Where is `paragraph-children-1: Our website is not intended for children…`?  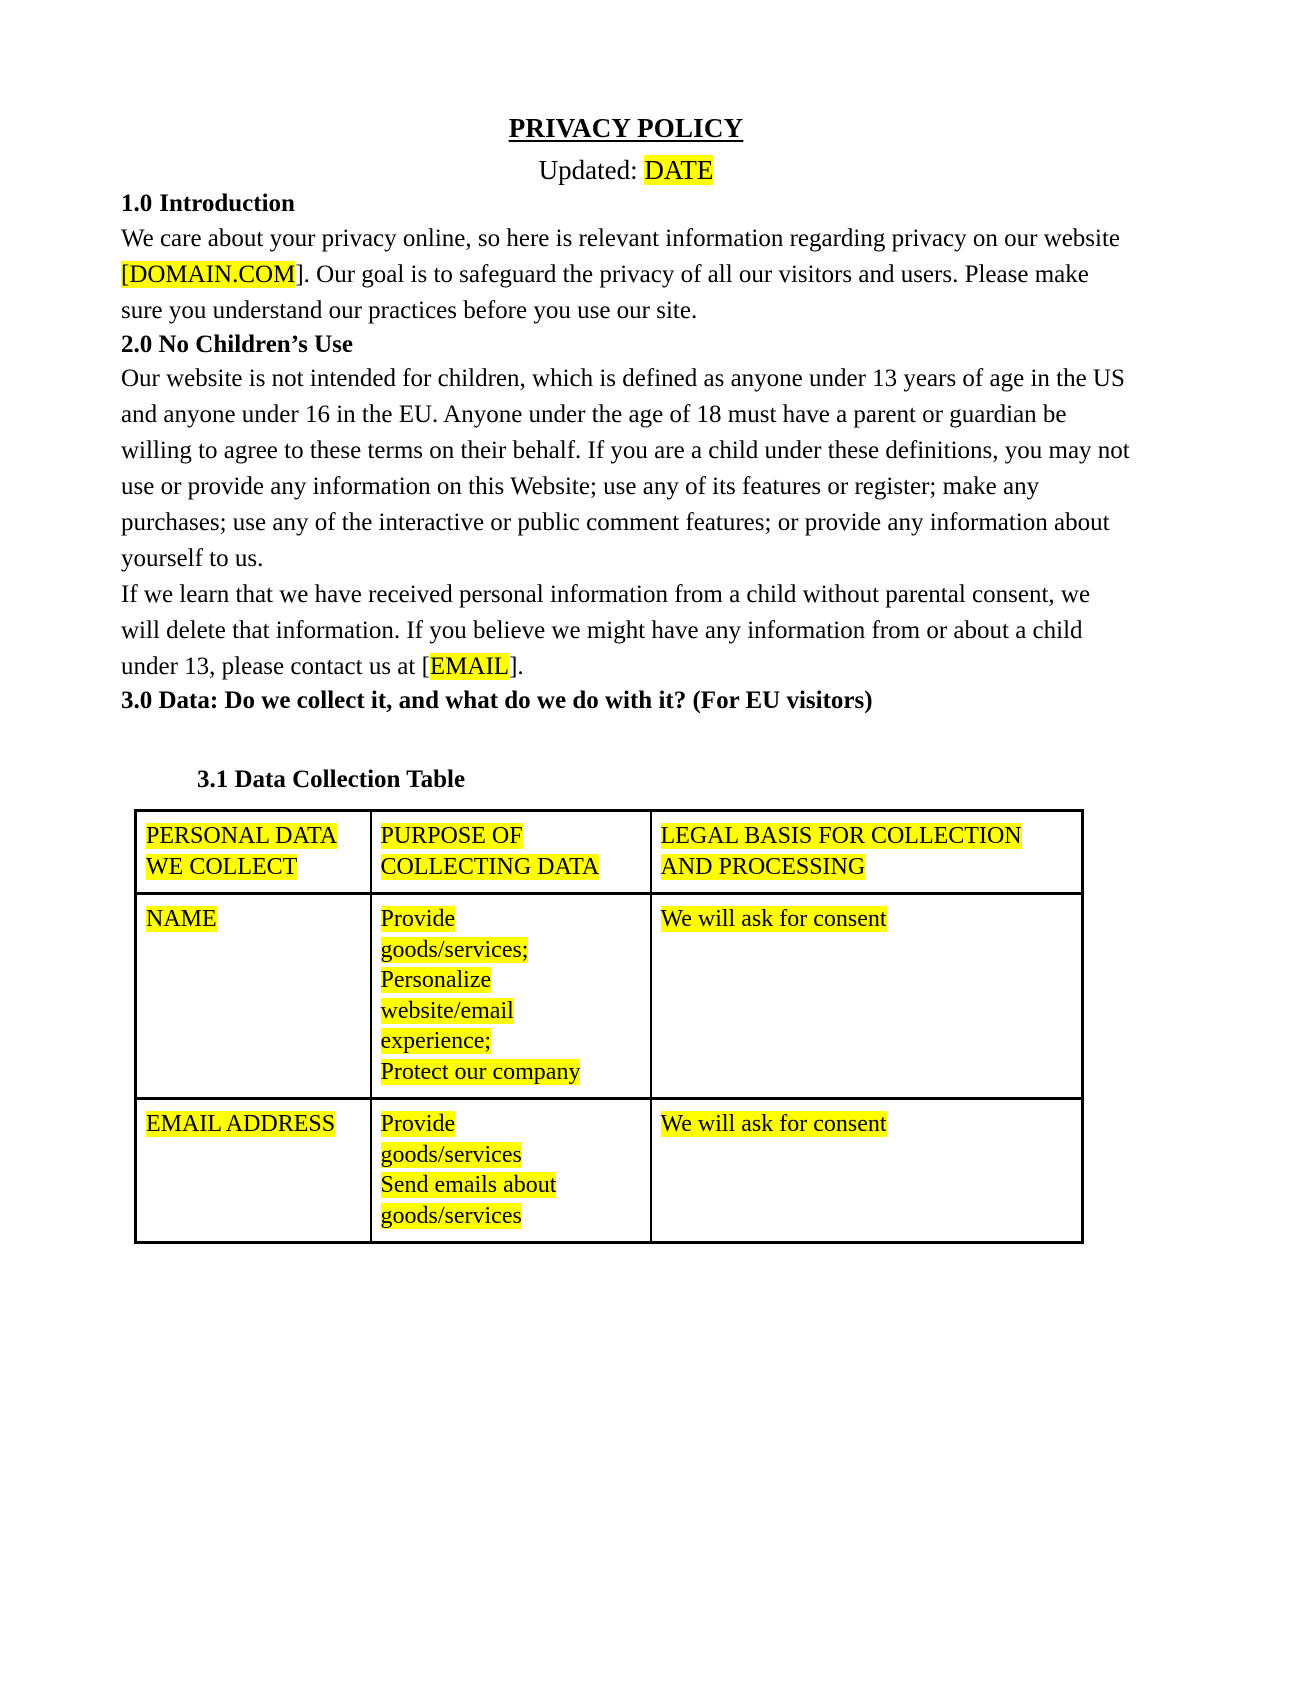 paragraph-children-1: Our website is not intended for children… is located at coordinates (625, 469).